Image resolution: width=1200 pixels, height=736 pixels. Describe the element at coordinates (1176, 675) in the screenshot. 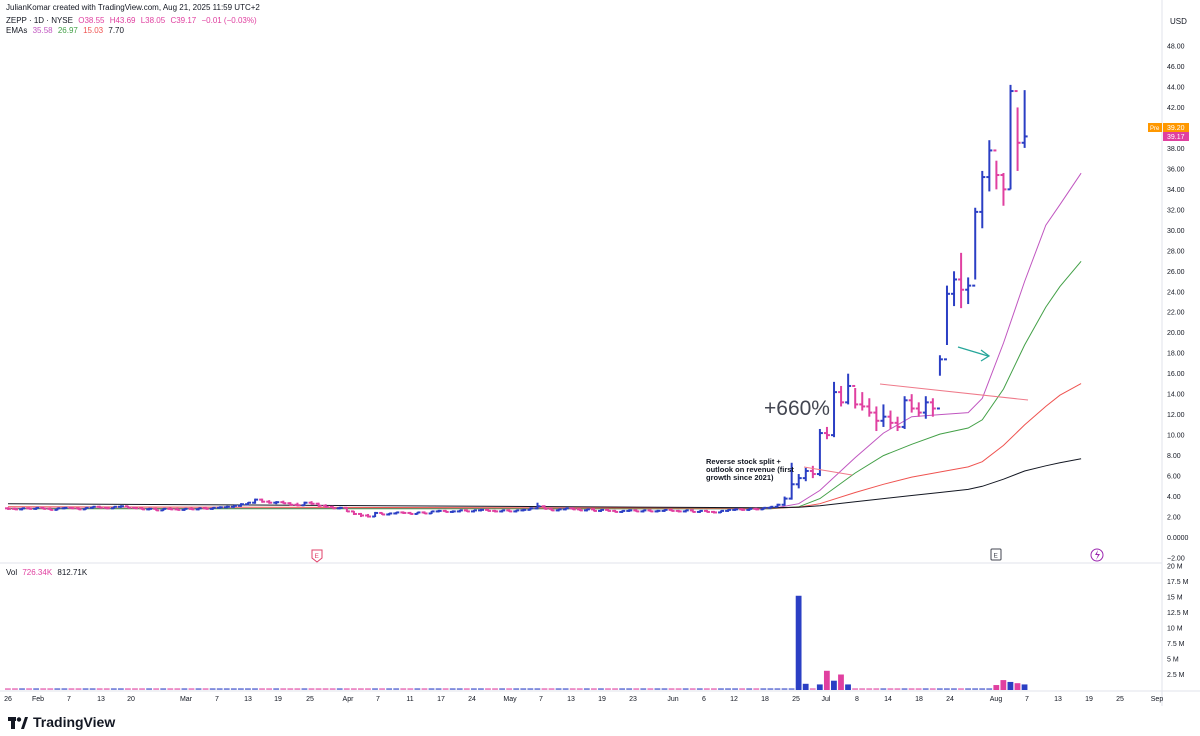

I see `volume-tick-label: 2.5 M` at that location.